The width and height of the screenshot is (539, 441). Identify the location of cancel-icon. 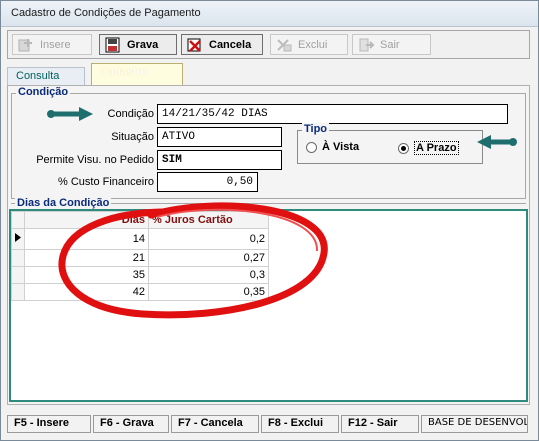
(195, 45).